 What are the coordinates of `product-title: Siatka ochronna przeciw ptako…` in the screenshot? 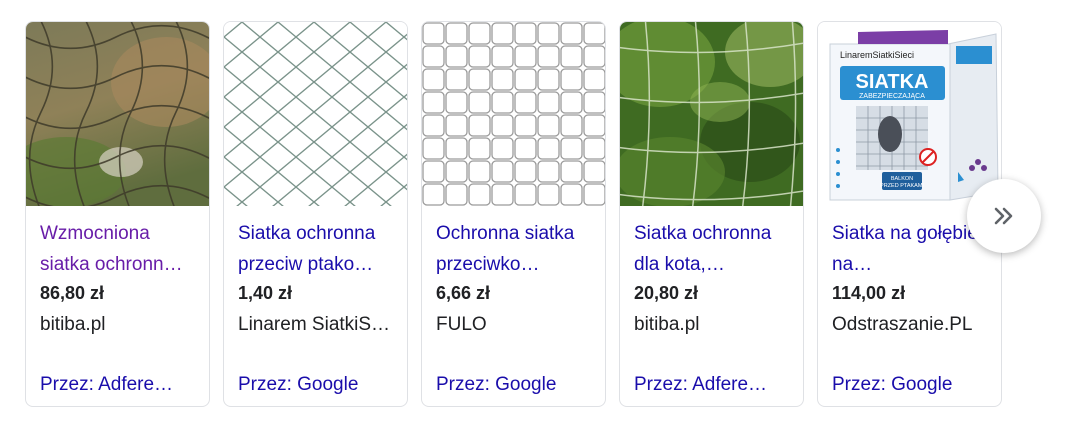 It's located at (318, 249).